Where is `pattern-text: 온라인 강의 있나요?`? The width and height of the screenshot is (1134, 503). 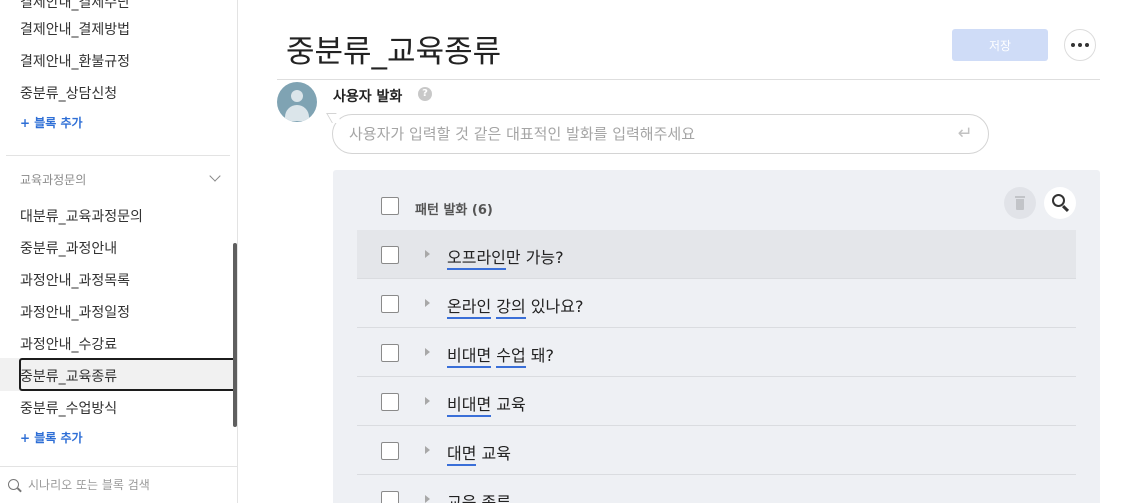 pattern-text: 온라인 강의 있나요? is located at coordinates (515, 306).